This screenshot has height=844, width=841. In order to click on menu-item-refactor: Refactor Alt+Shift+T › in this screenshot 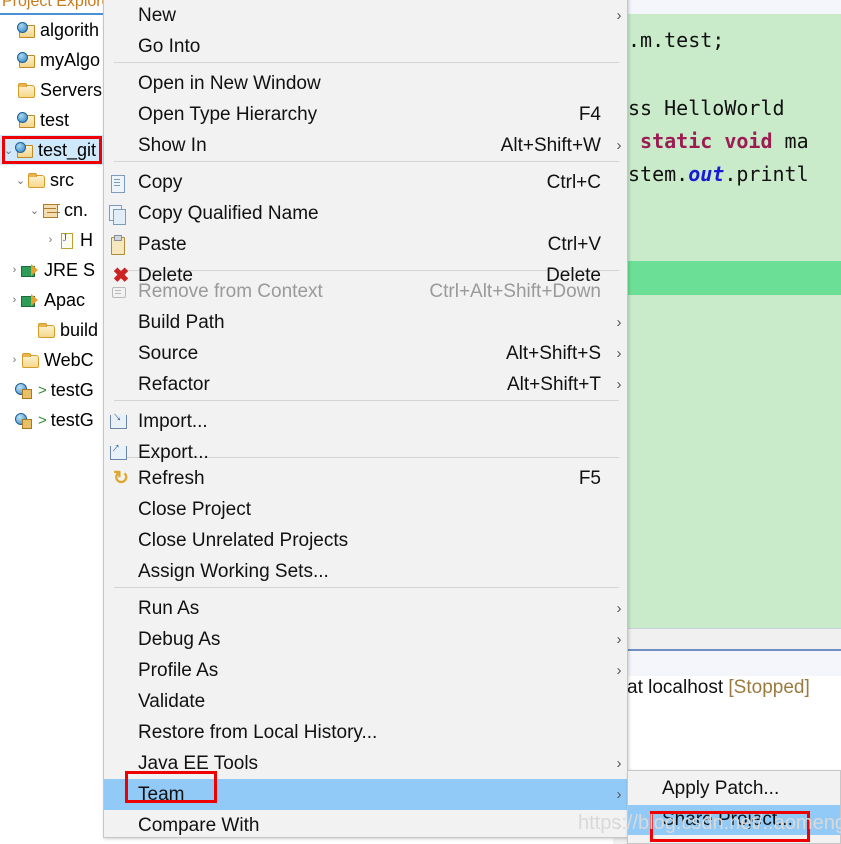, I will do `click(365, 384)`.